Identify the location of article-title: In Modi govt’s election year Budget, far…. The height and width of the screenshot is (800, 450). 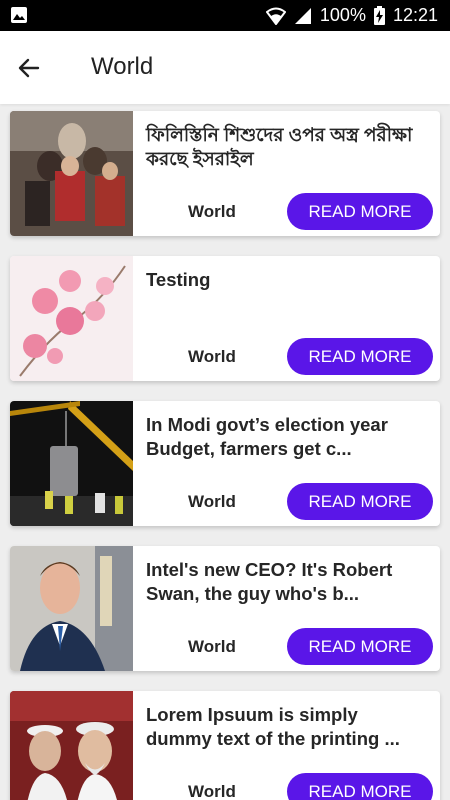
(287, 437).